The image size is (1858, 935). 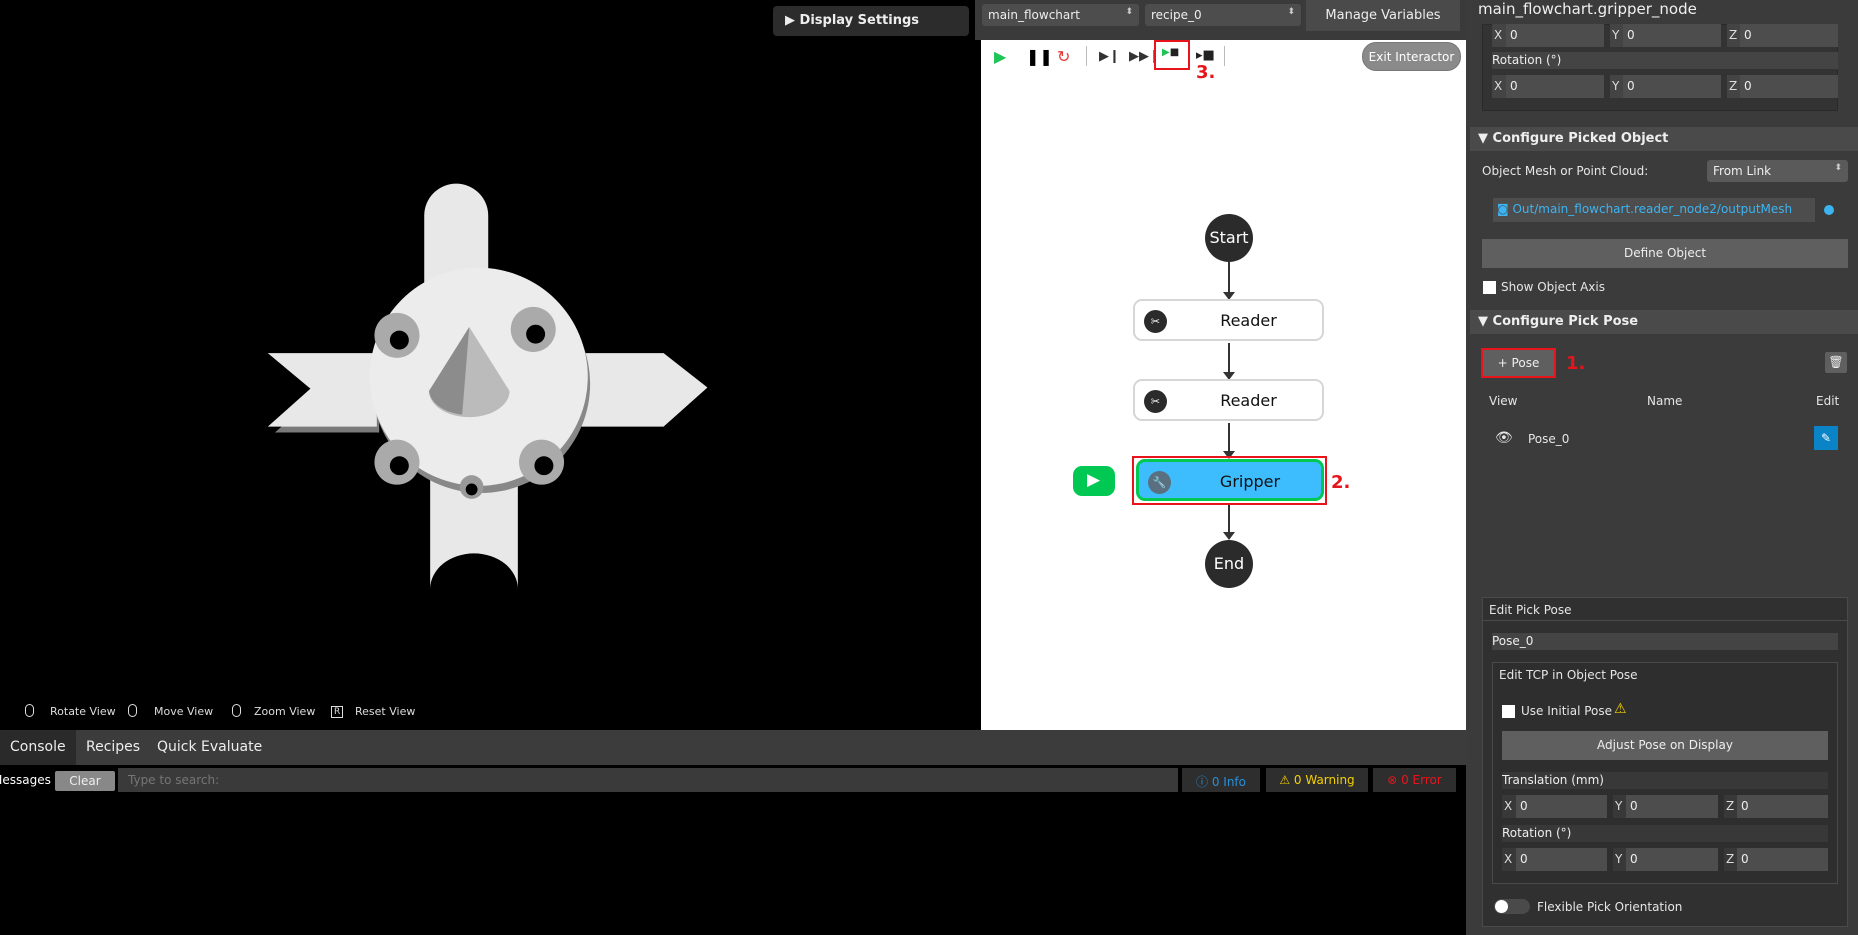 I want to click on top-rotation-x: 0, so click(x=1555, y=86).